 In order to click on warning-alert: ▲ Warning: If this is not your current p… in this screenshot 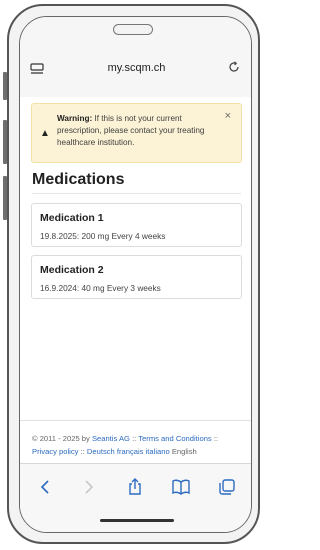, I will do `click(136, 133)`.